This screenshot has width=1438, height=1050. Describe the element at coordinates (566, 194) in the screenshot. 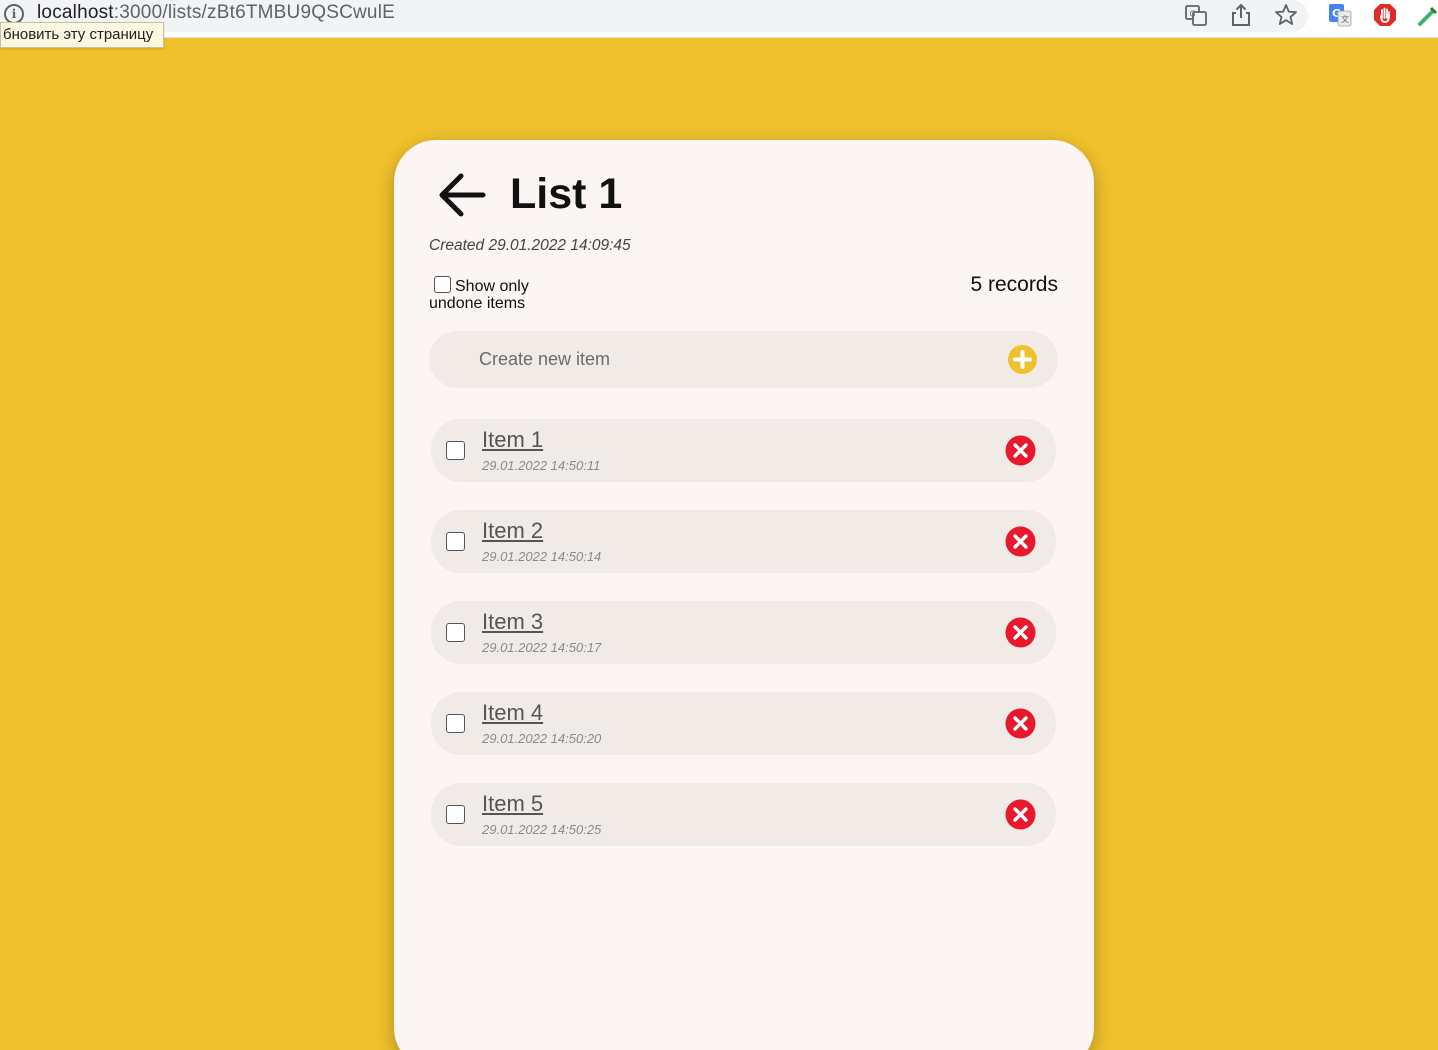

I see `list-title: List 1` at that location.